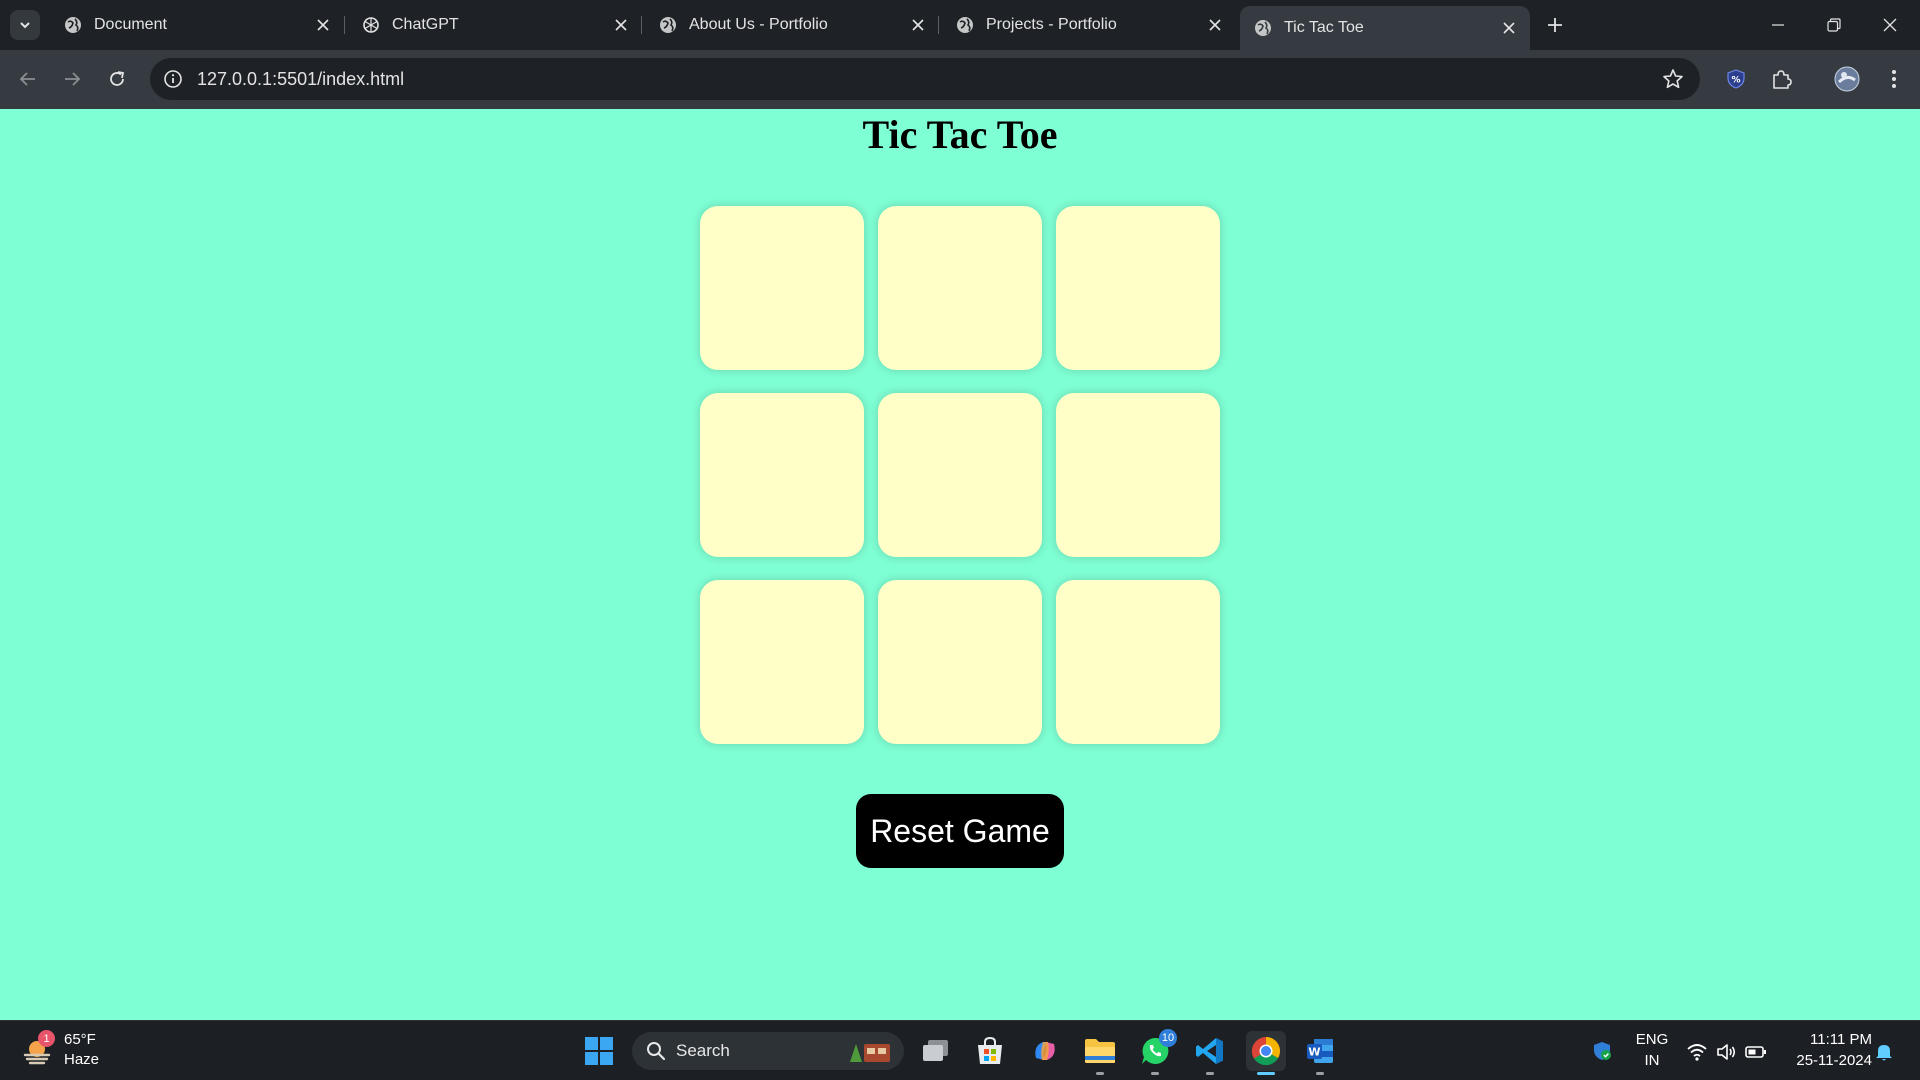  What do you see at coordinates (1168, 1038) in the screenshot?
I see `notification-badge: 10` at bounding box center [1168, 1038].